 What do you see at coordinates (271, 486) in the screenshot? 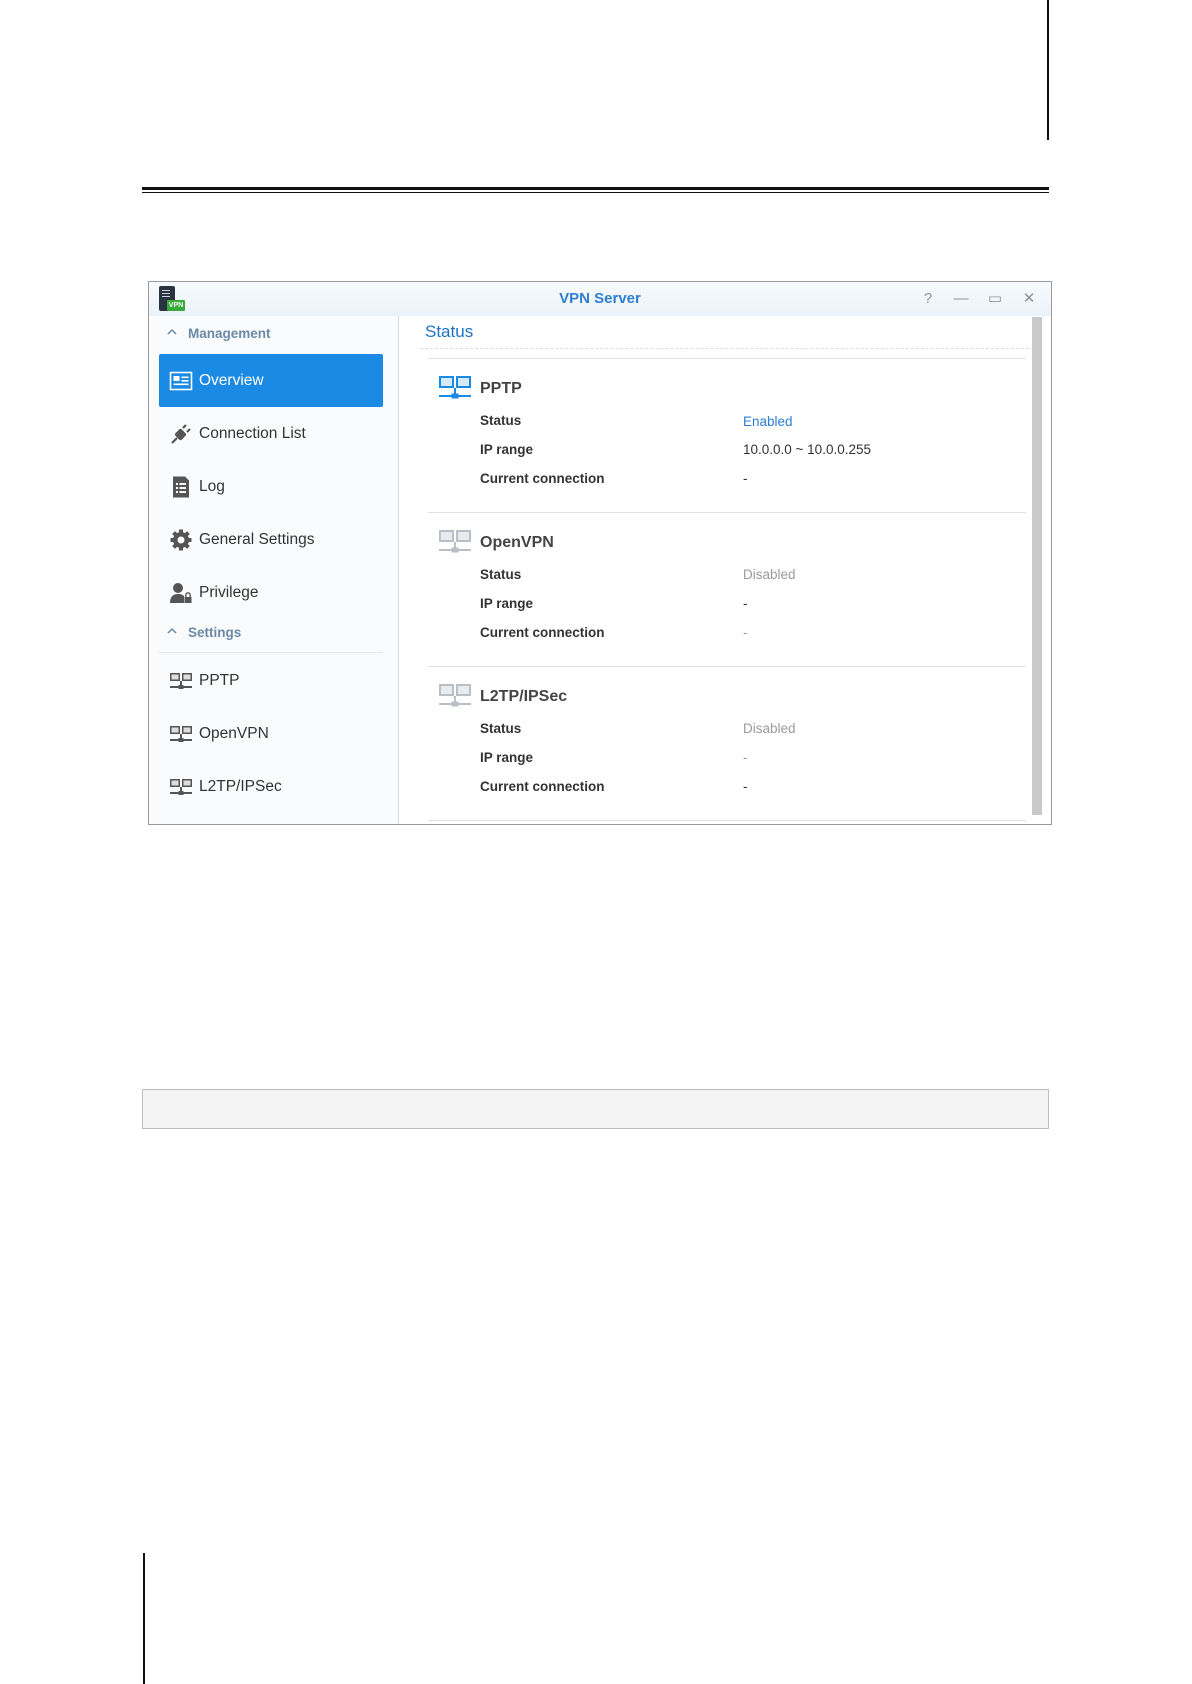
I see `sidebar-item-log: Log` at bounding box center [271, 486].